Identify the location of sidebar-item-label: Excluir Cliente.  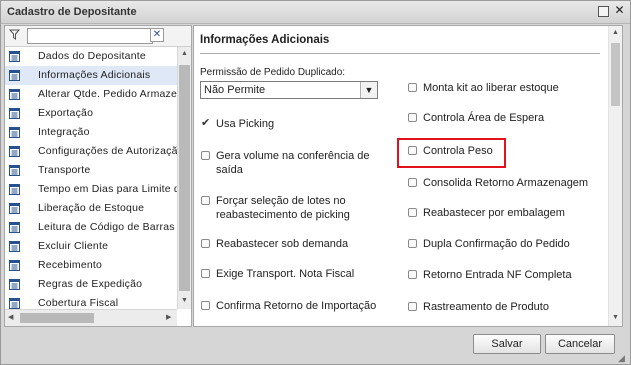
(73, 246).